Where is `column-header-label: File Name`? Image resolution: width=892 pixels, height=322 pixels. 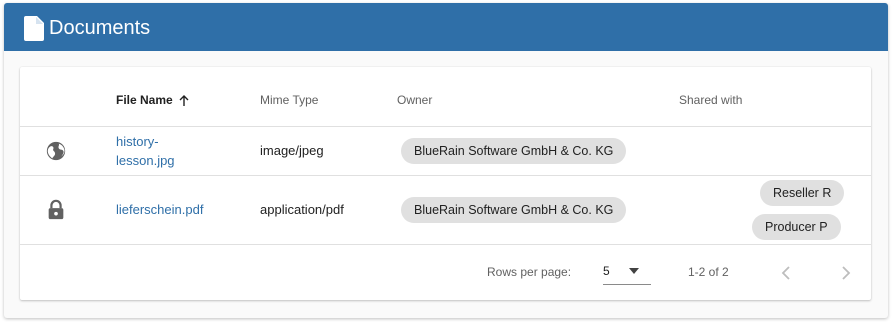 column-header-label: File Name is located at coordinates (144, 100).